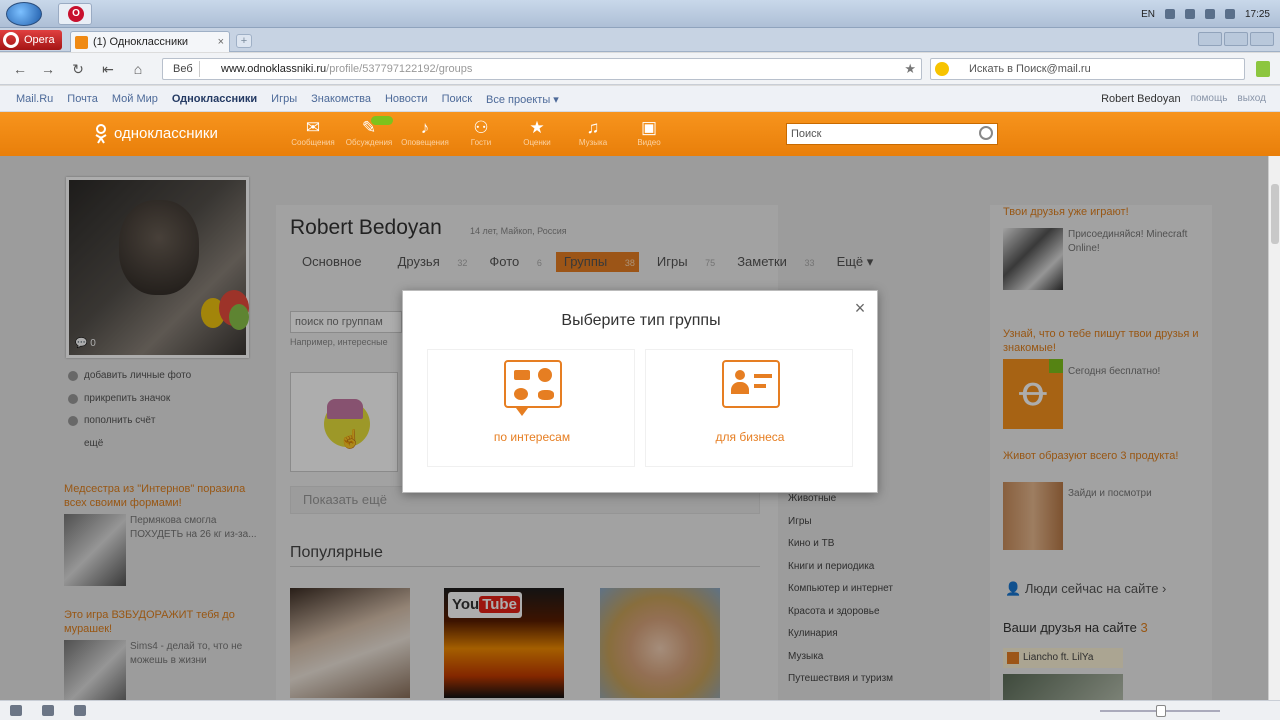  Describe the element at coordinates (425, 127) in the screenshot. I see `bell-icon: ♪` at that location.